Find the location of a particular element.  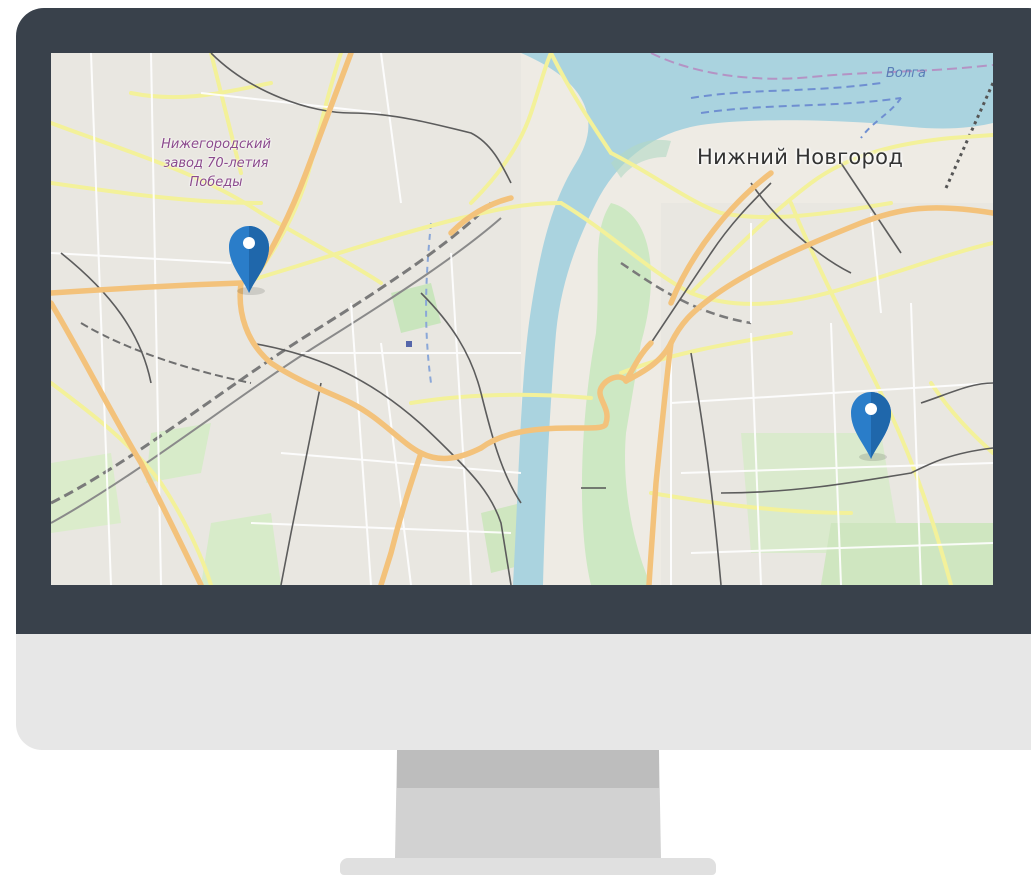

monitor-chin is located at coordinates (523, 692).